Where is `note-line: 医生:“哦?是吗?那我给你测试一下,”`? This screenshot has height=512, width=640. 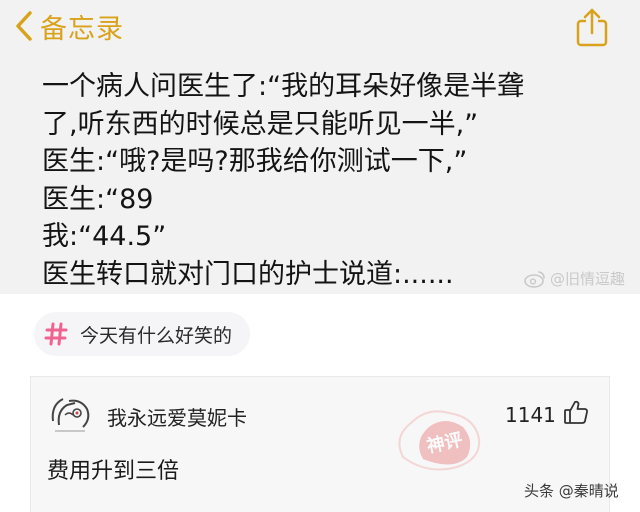
note-line: 医生:“哦?是吗?那我给你测试一下,” is located at coordinates (255, 161).